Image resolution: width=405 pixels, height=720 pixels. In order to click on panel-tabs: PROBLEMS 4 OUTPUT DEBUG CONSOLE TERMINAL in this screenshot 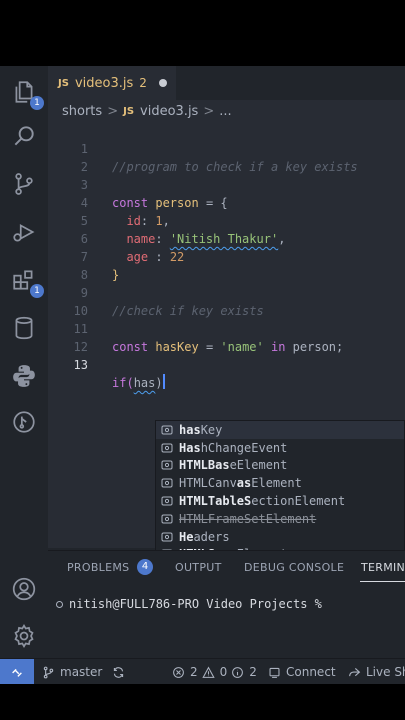, I will do `click(226, 568)`.